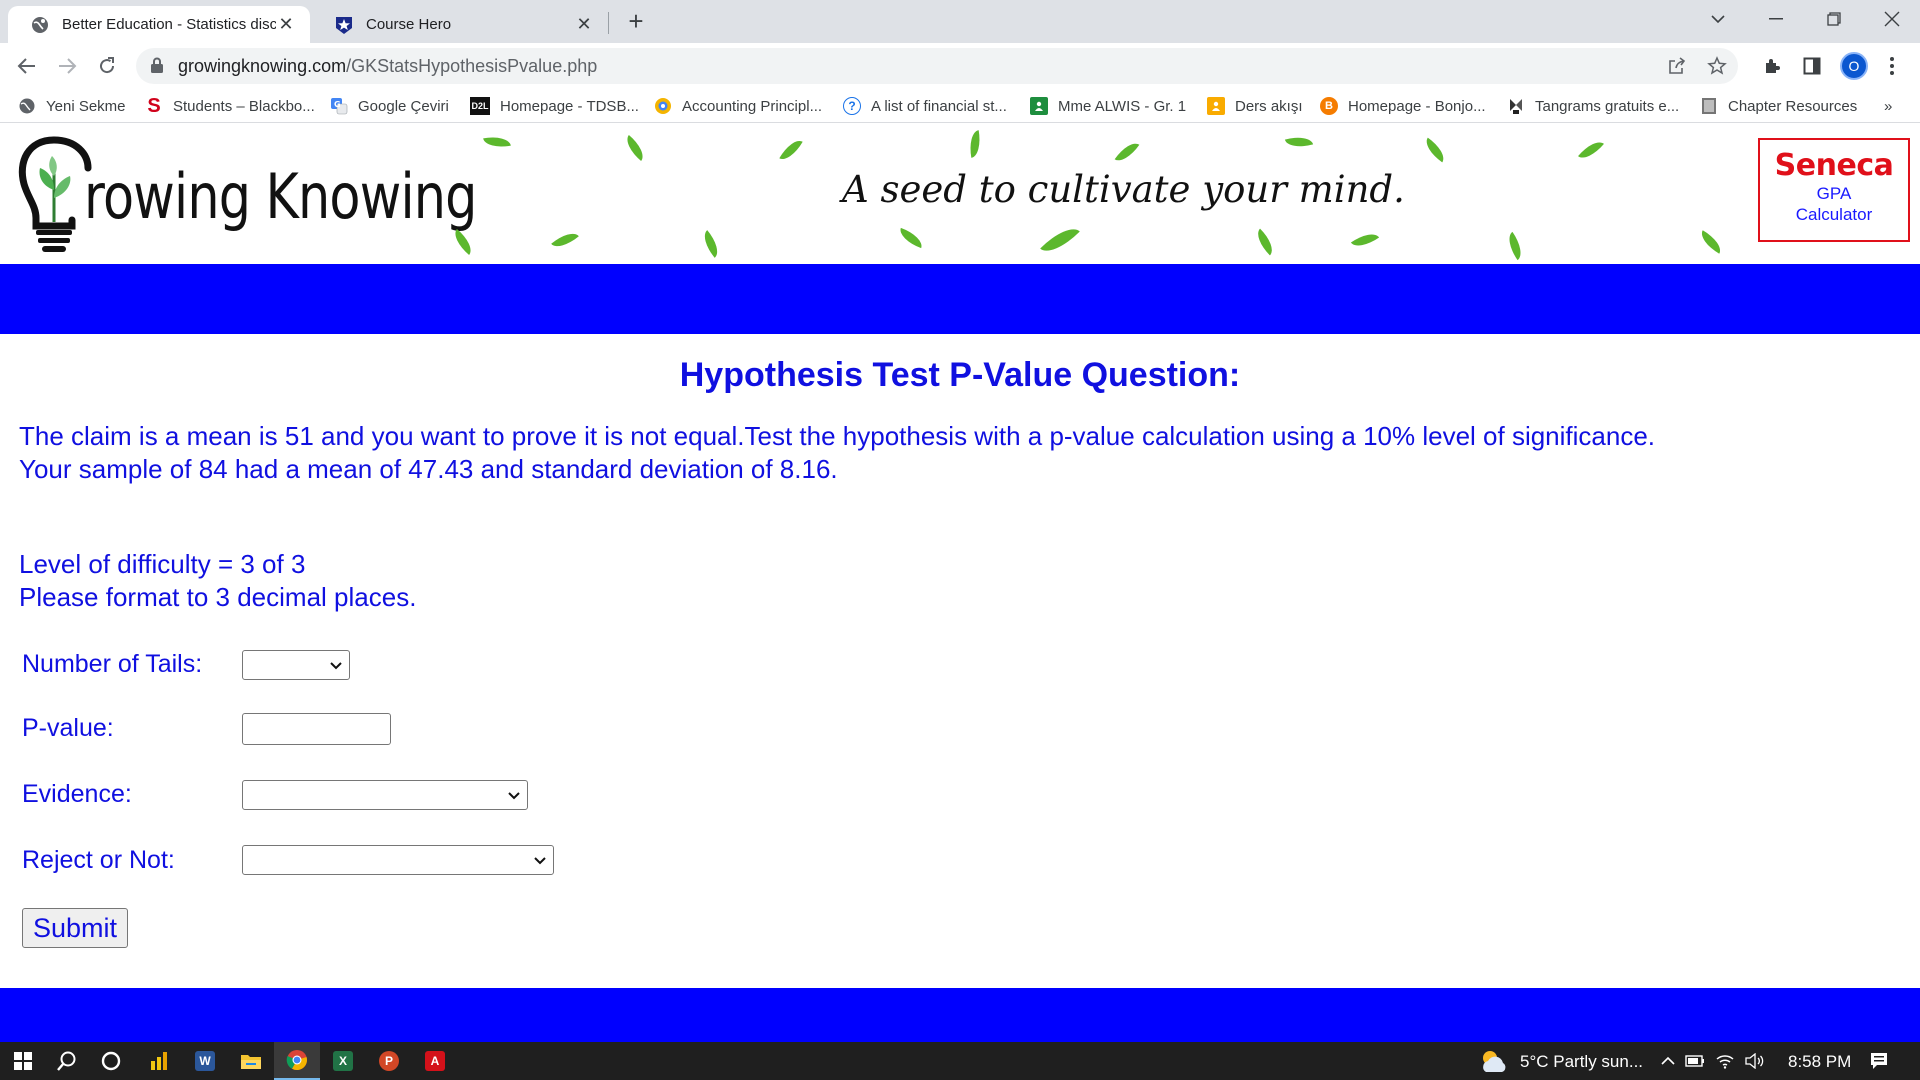 The height and width of the screenshot is (1080, 1920). Describe the element at coordinates (1122, 106) in the screenshot. I see `bookmark-label: Mme ALWIS - Gr. 1` at that location.